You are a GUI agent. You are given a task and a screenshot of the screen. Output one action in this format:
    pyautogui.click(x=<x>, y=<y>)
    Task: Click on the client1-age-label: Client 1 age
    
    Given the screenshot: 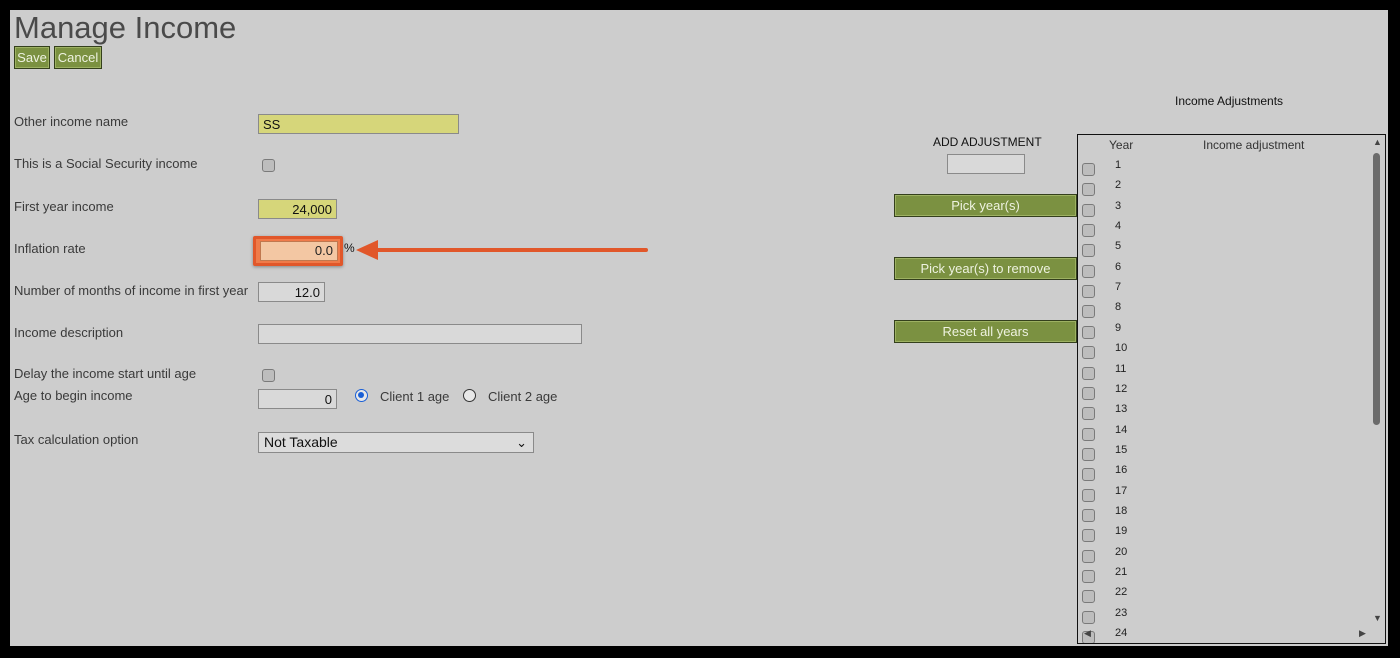 What is the action you would take?
    pyautogui.click(x=415, y=396)
    